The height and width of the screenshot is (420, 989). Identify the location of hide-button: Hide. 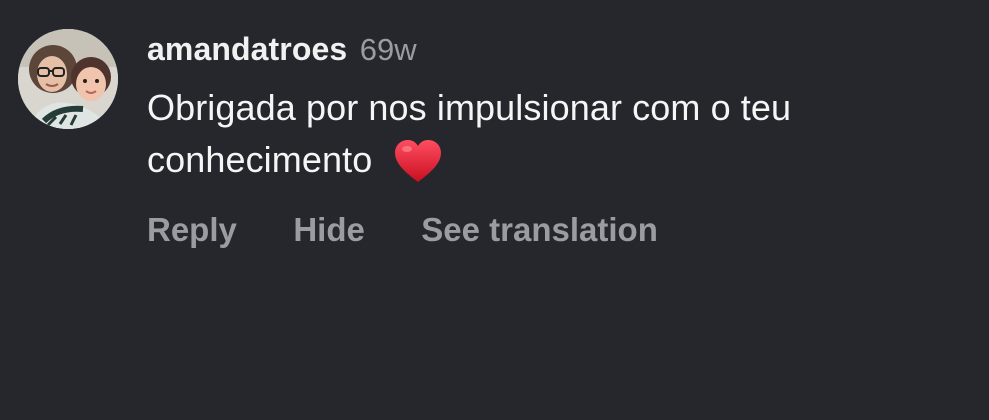
(329, 230).